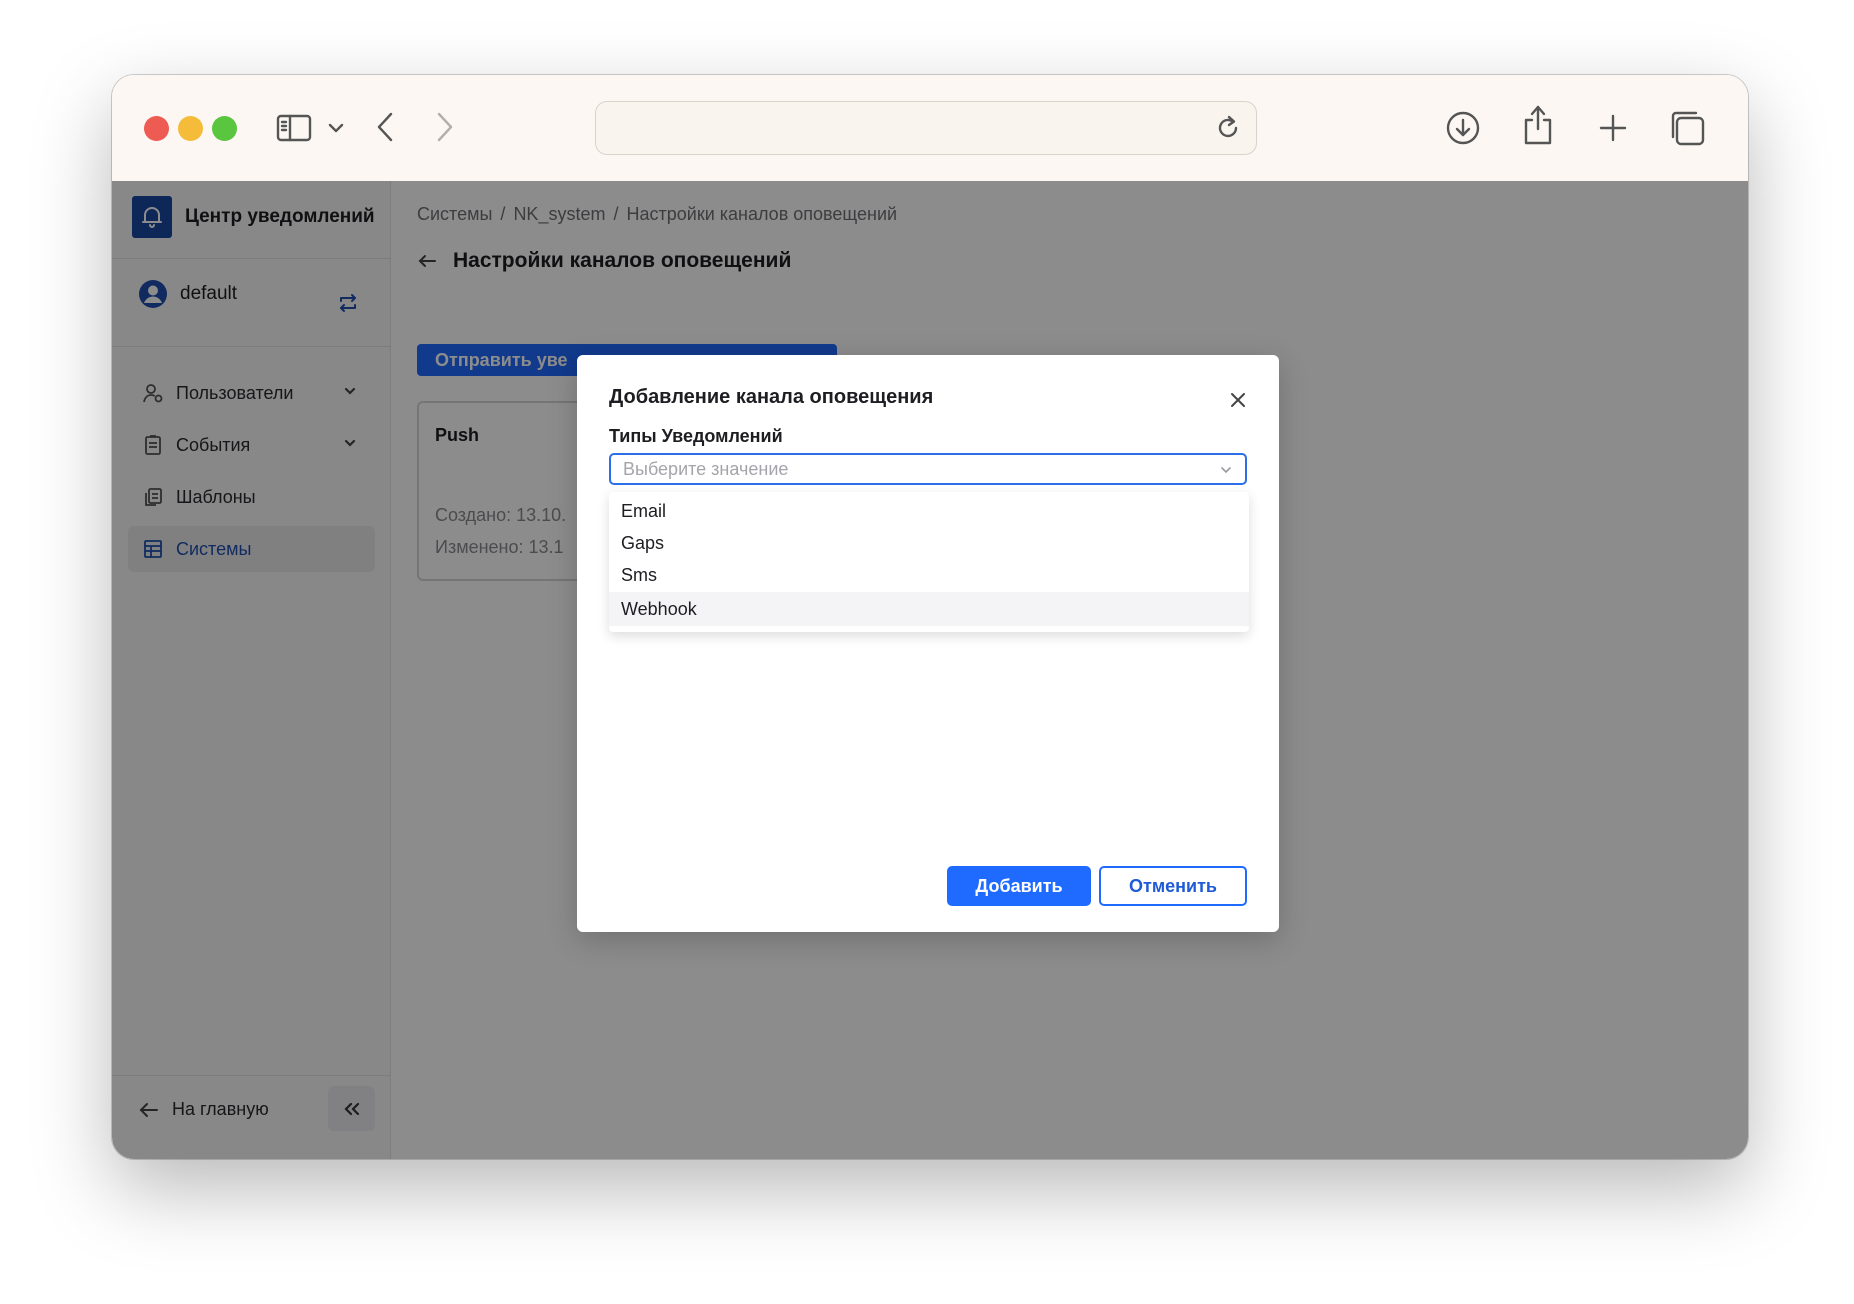 Image resolution: width=1854 pixels, height=1304 pixels. I want to click on minimize-window-button, so click(190, 128).